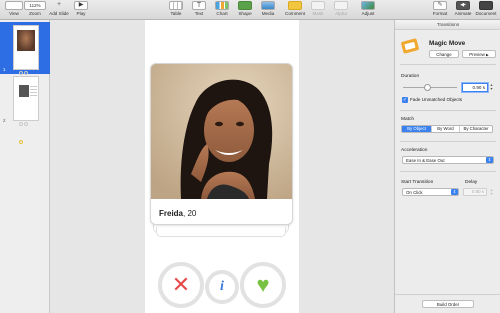 This screenshot has width=500, height=313. What do you see at coordinates (408, 119) in the screenshot?
I see `match-label: Match` at bounding box center [408, 119].